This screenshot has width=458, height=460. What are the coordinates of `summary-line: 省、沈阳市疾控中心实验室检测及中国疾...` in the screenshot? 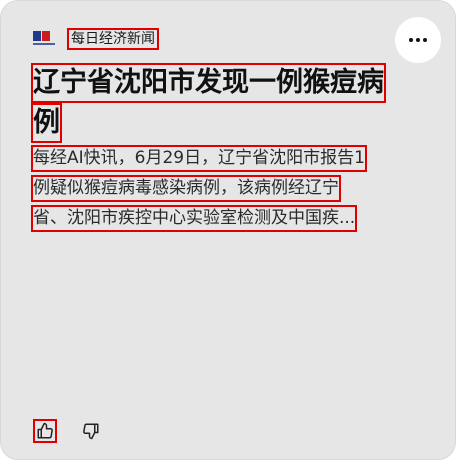 It's located at (194, 218).